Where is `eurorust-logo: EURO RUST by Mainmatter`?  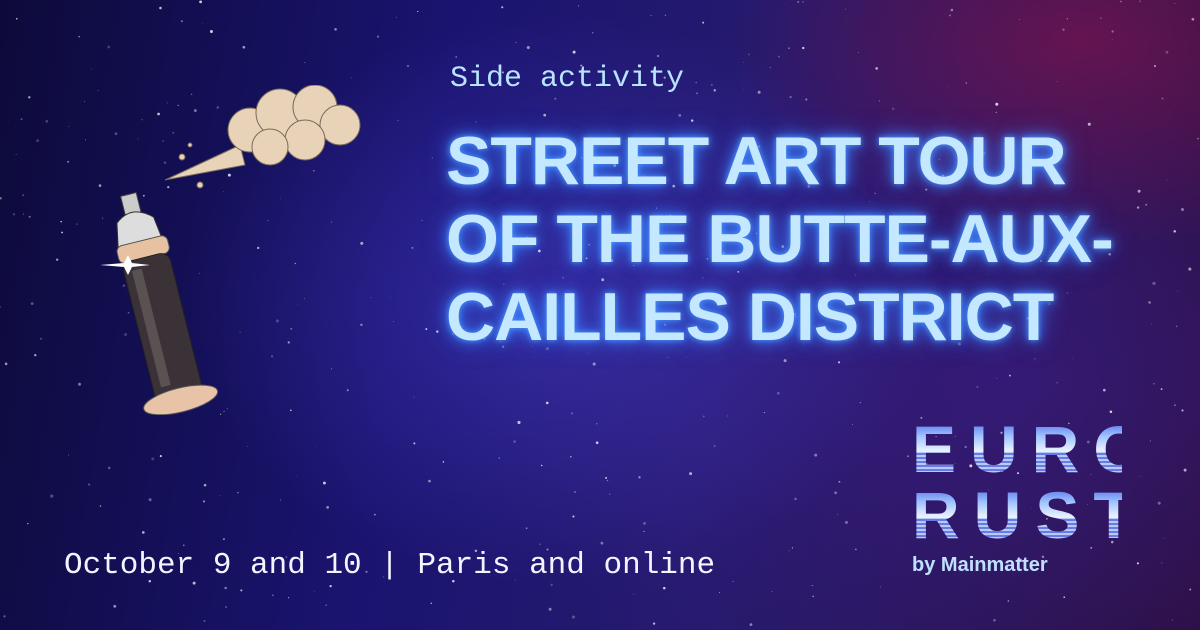
eurorust-logo: EURO RUST by Mainmatter is located at coordinates (1030, 496).